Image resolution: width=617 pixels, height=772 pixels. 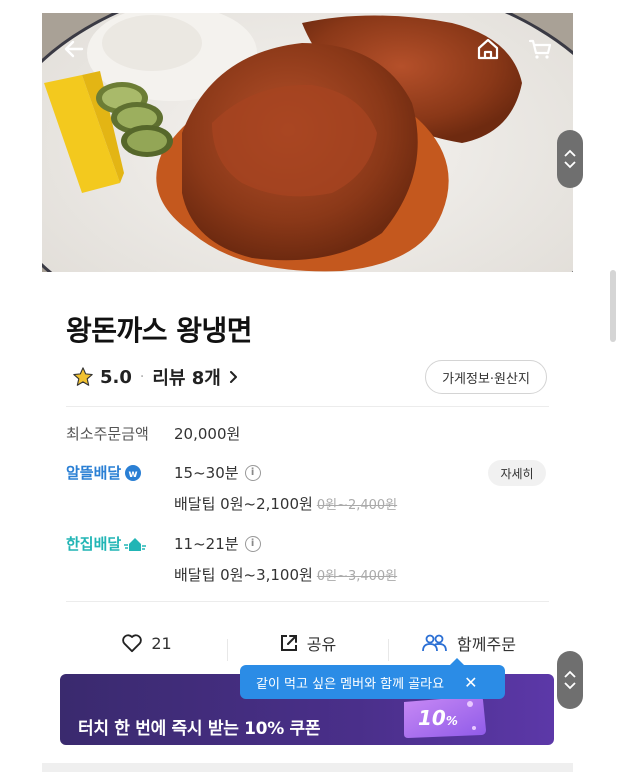 I want to click on close-icon: ✕, so click(x=470, y=682).